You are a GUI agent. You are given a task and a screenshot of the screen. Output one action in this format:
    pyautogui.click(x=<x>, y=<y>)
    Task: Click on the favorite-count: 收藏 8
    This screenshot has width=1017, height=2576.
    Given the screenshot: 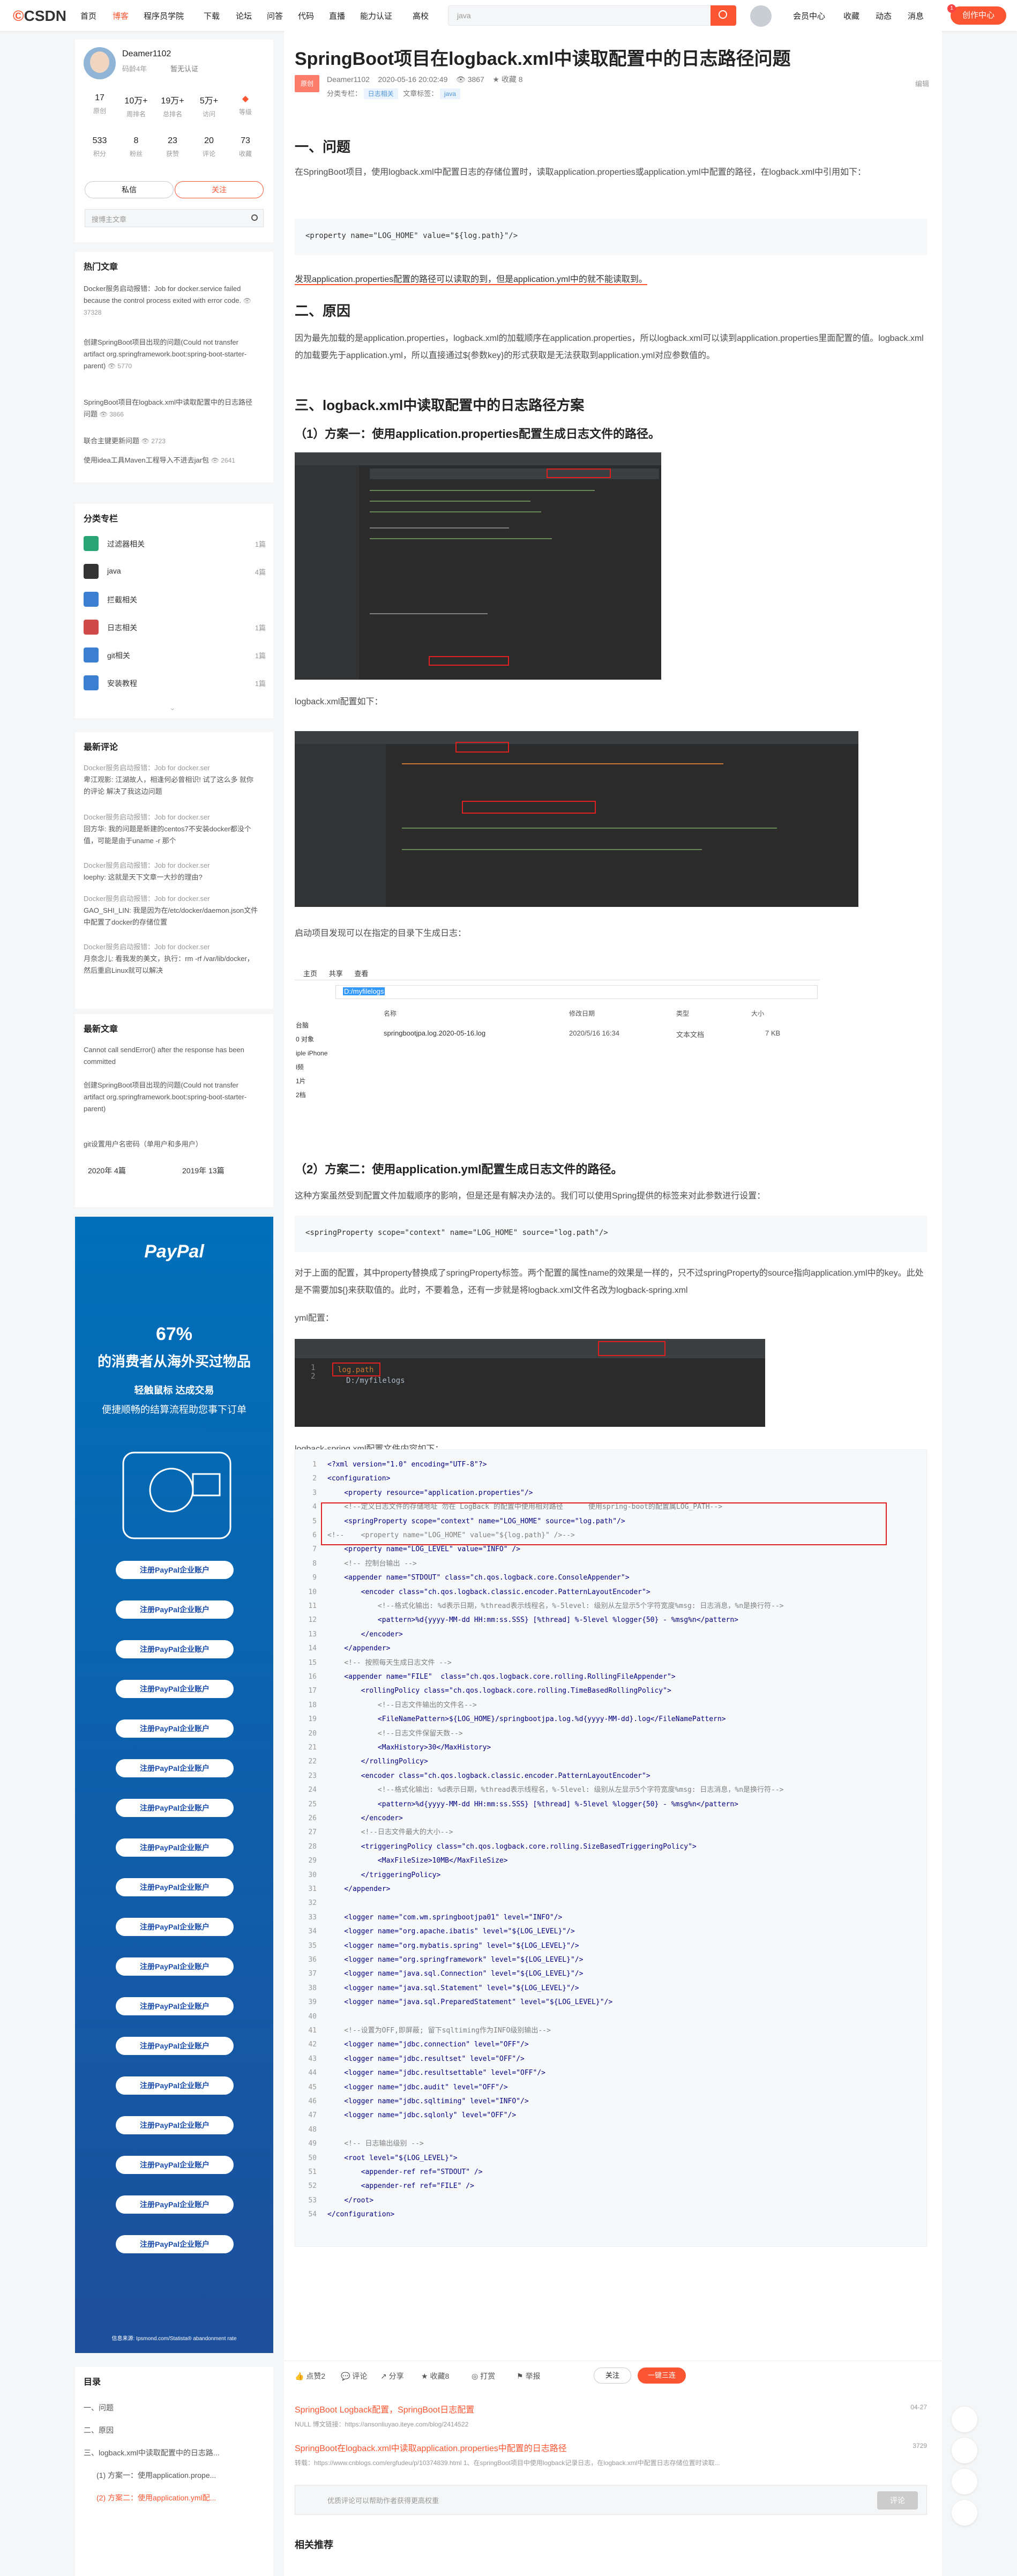 What is the action you would take?
    pyautogui.click(x=512, y=79)
    